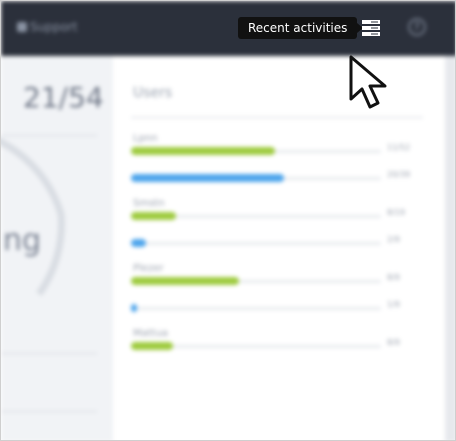 This screenshot has width=456, height=441. Describe the element at coordinates (149, 203) in the screenshot. I see `bar-label: Smstn` at that location.